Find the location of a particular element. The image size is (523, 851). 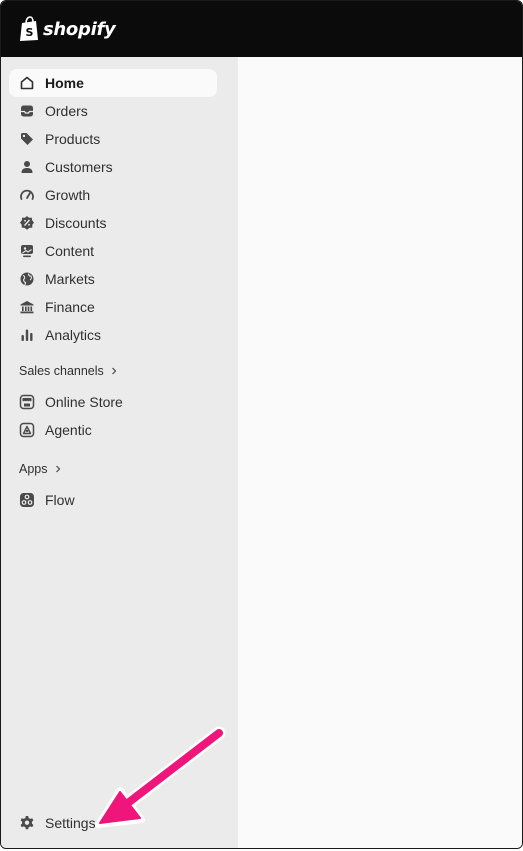

nav-item-growth: Growth is located at coordinates (113, 195).